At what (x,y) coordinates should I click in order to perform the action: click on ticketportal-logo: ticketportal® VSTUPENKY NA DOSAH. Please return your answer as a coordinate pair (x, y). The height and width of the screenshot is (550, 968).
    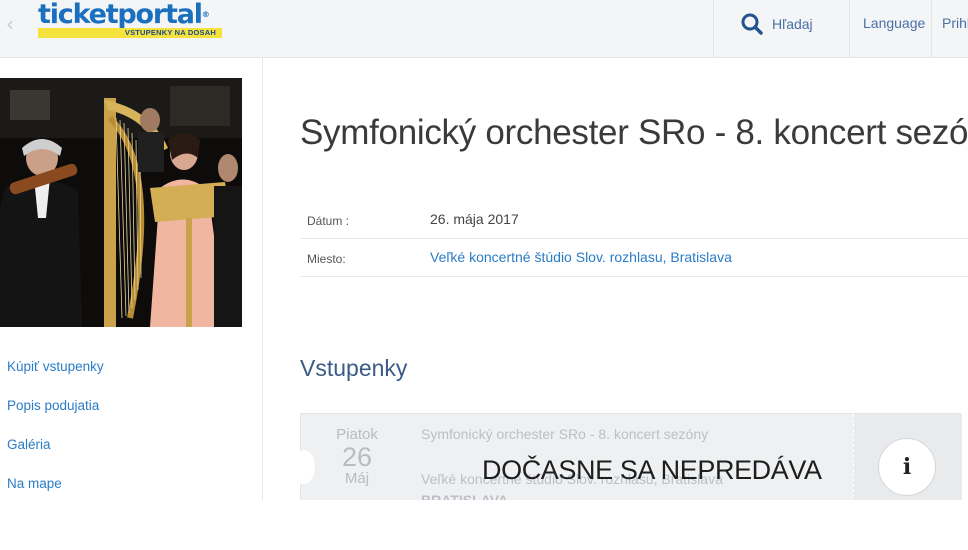
    Looking at the image, I should click on (130, 19).